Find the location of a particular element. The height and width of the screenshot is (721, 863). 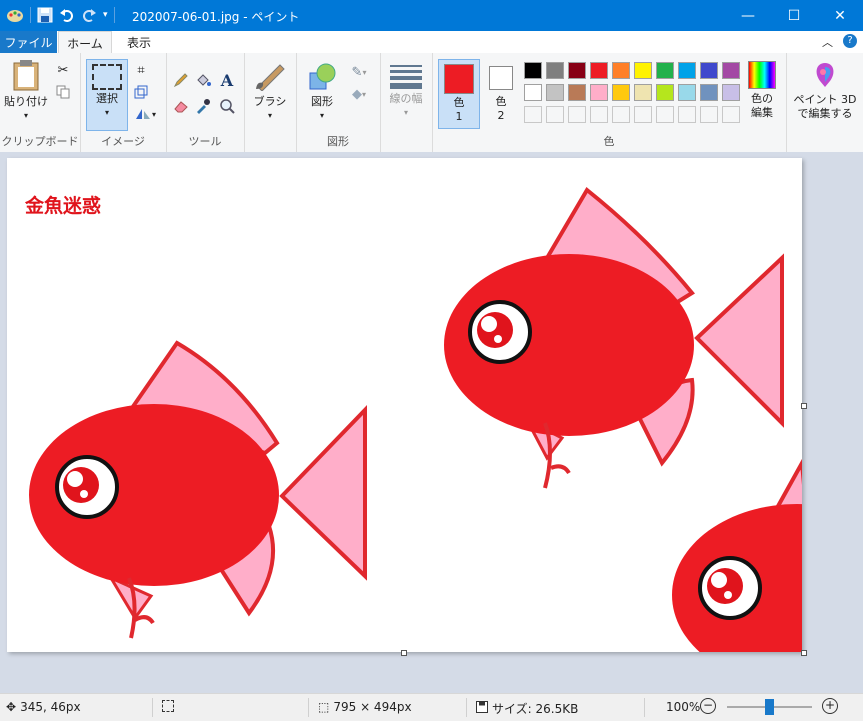

resize-handle-corner is located at coordinates (804, 653).